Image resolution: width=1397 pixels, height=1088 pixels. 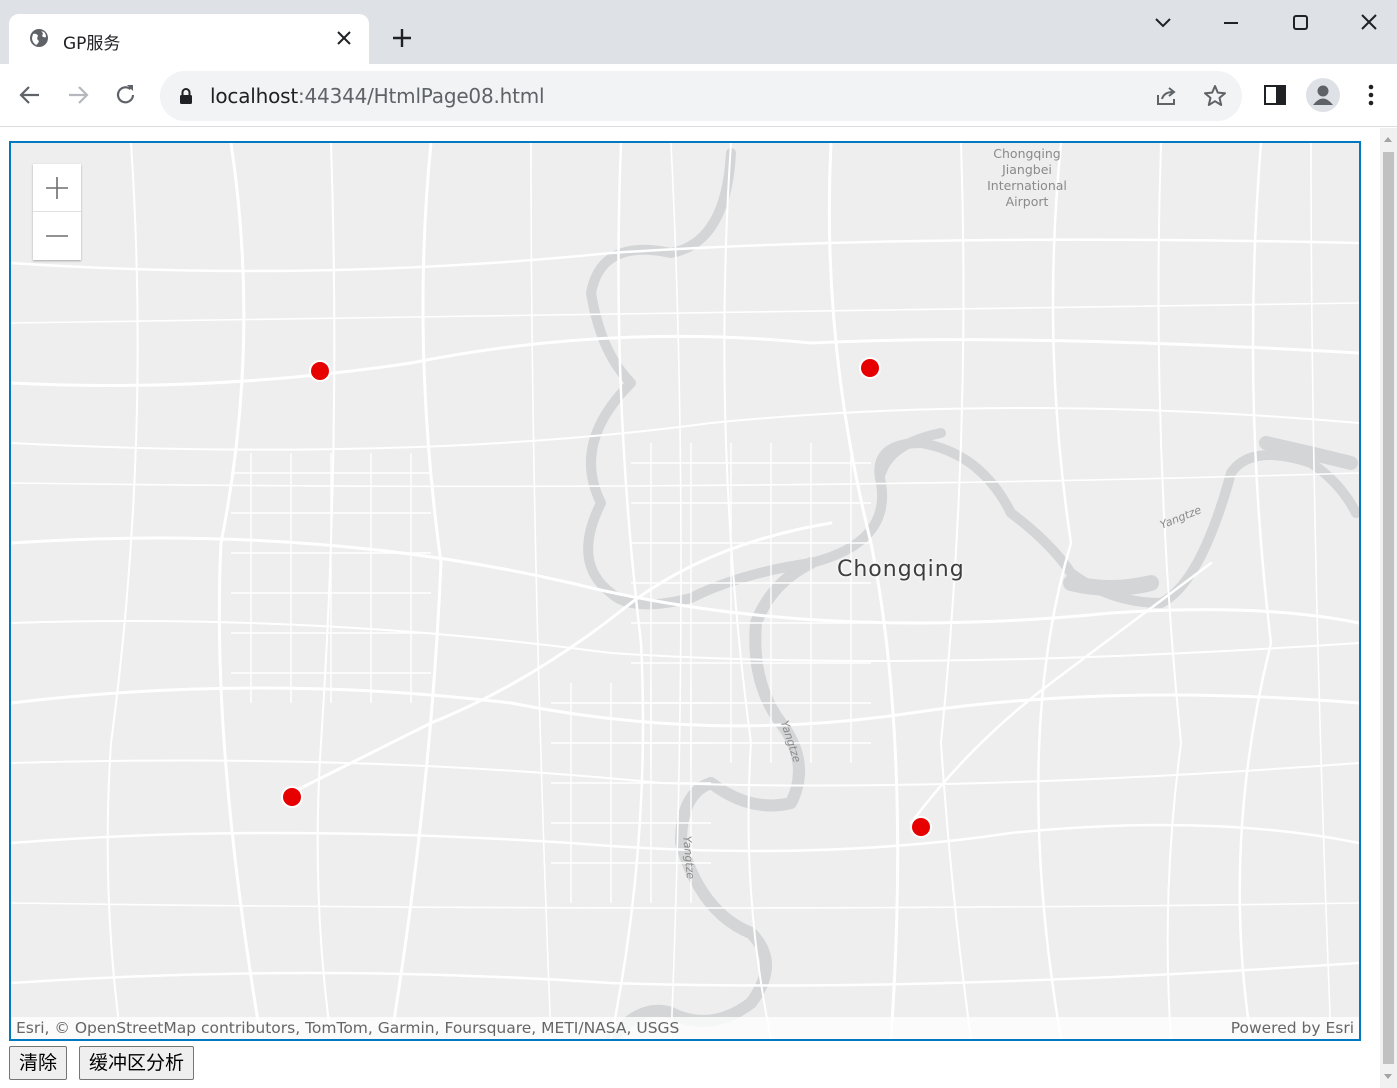 What do you see at coordinates (901, 569) in the screenshot?
I see `city-label: Chongqing` at bounding box center [901, 569].